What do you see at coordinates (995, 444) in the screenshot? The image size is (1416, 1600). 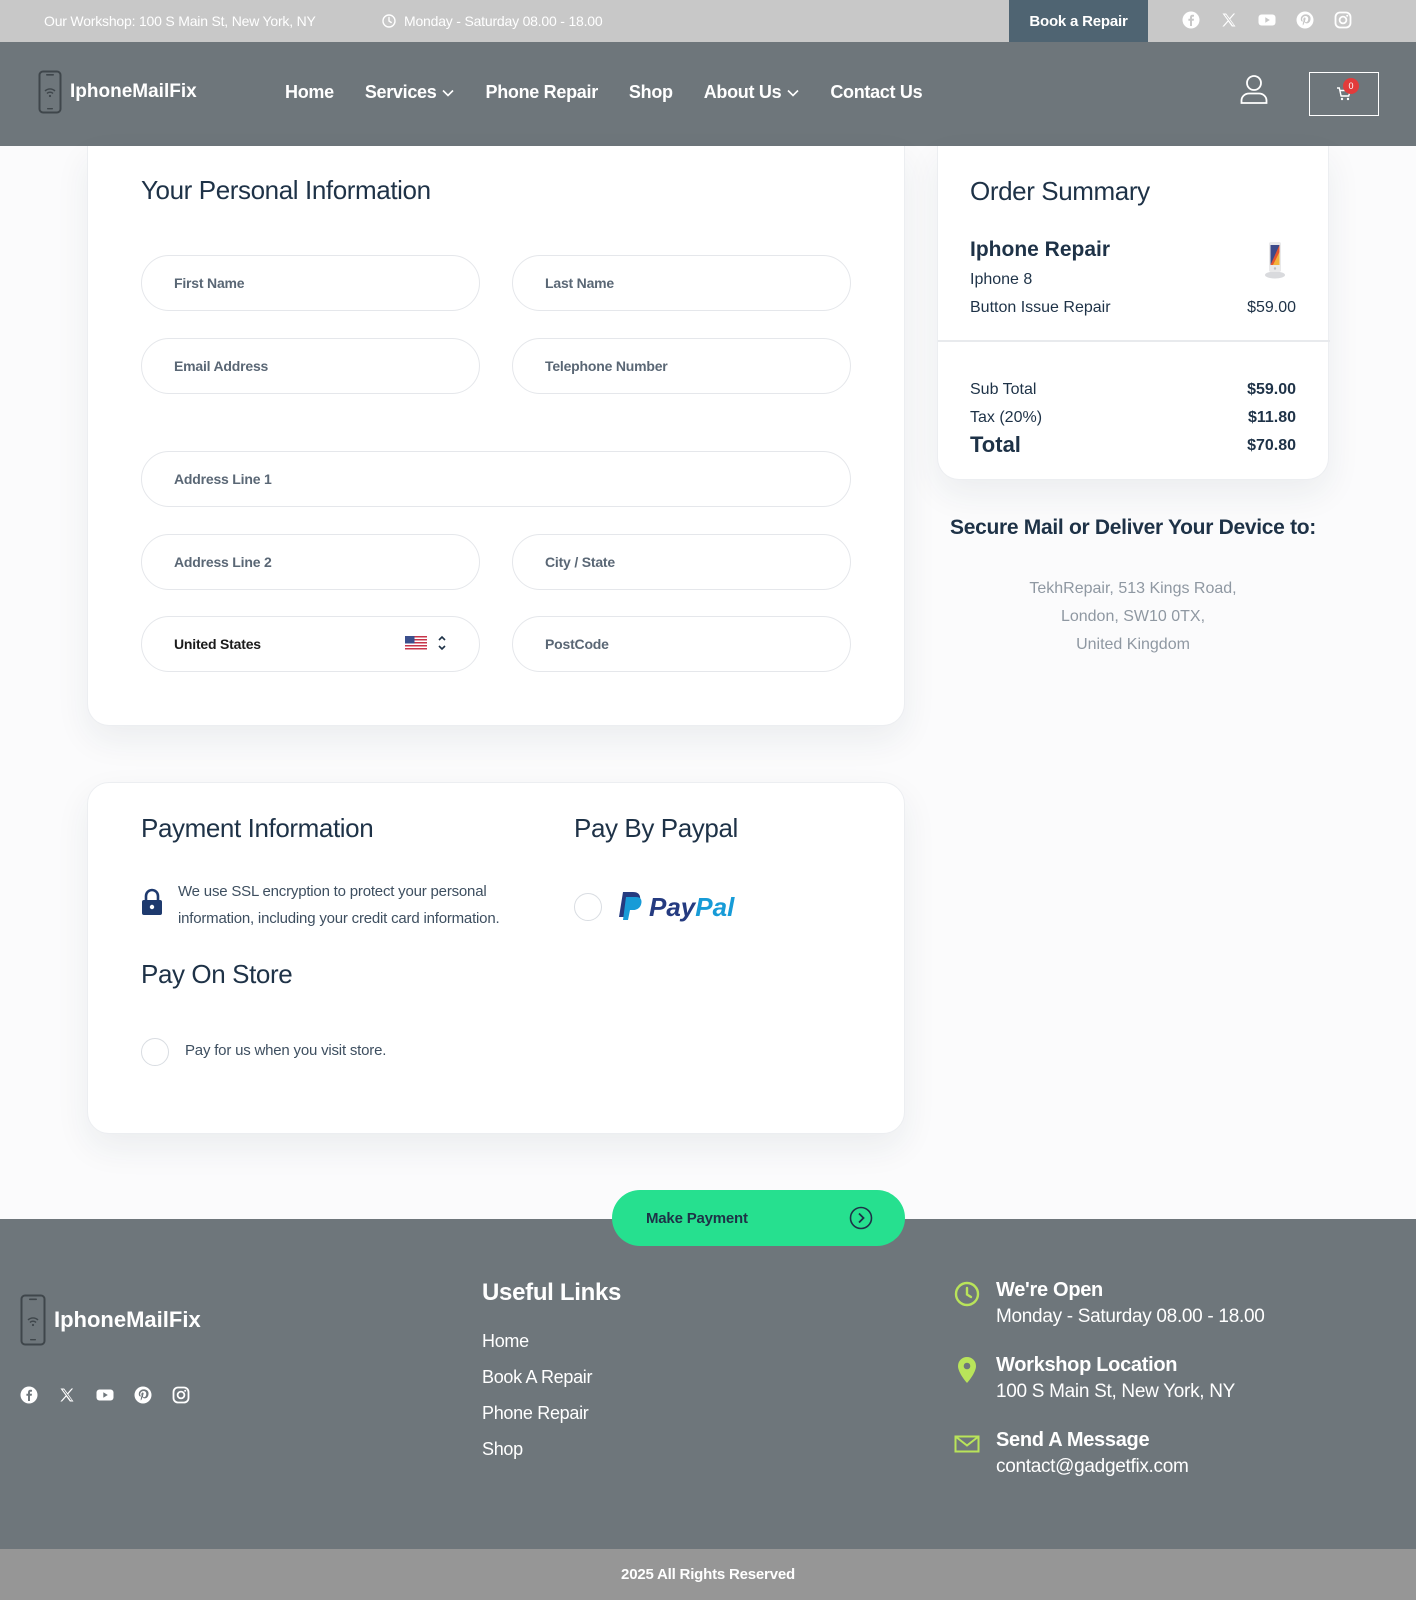 I see `total-label: Total` at bounding box center [995, 444].